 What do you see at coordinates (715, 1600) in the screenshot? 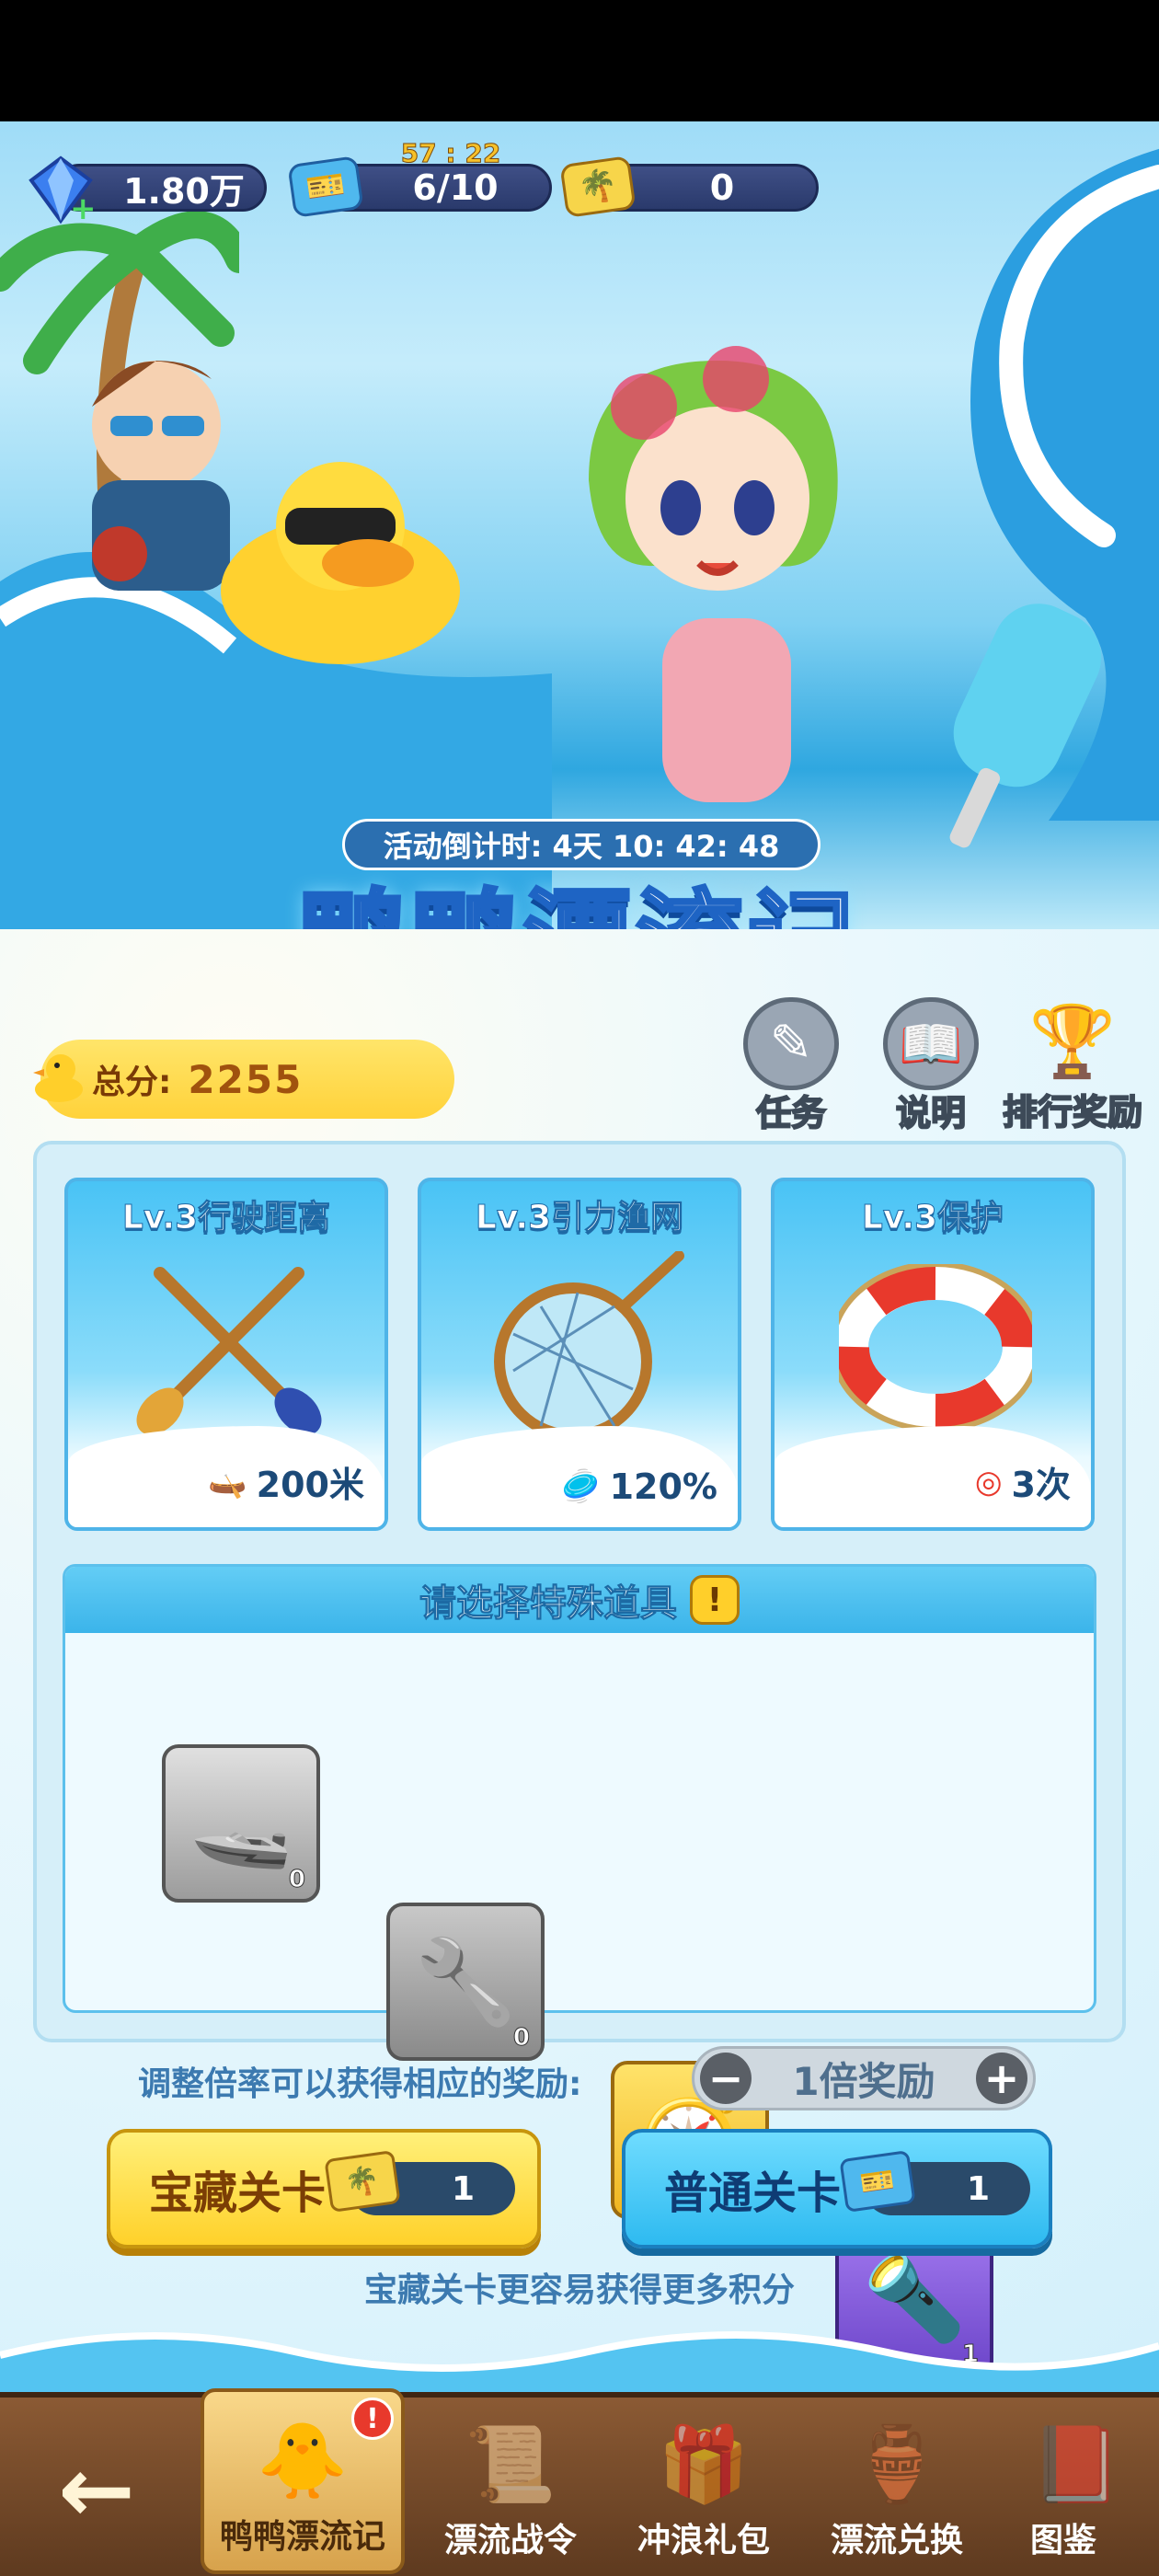
I see `warning-icon: !` at bounding box center [715, 1600].